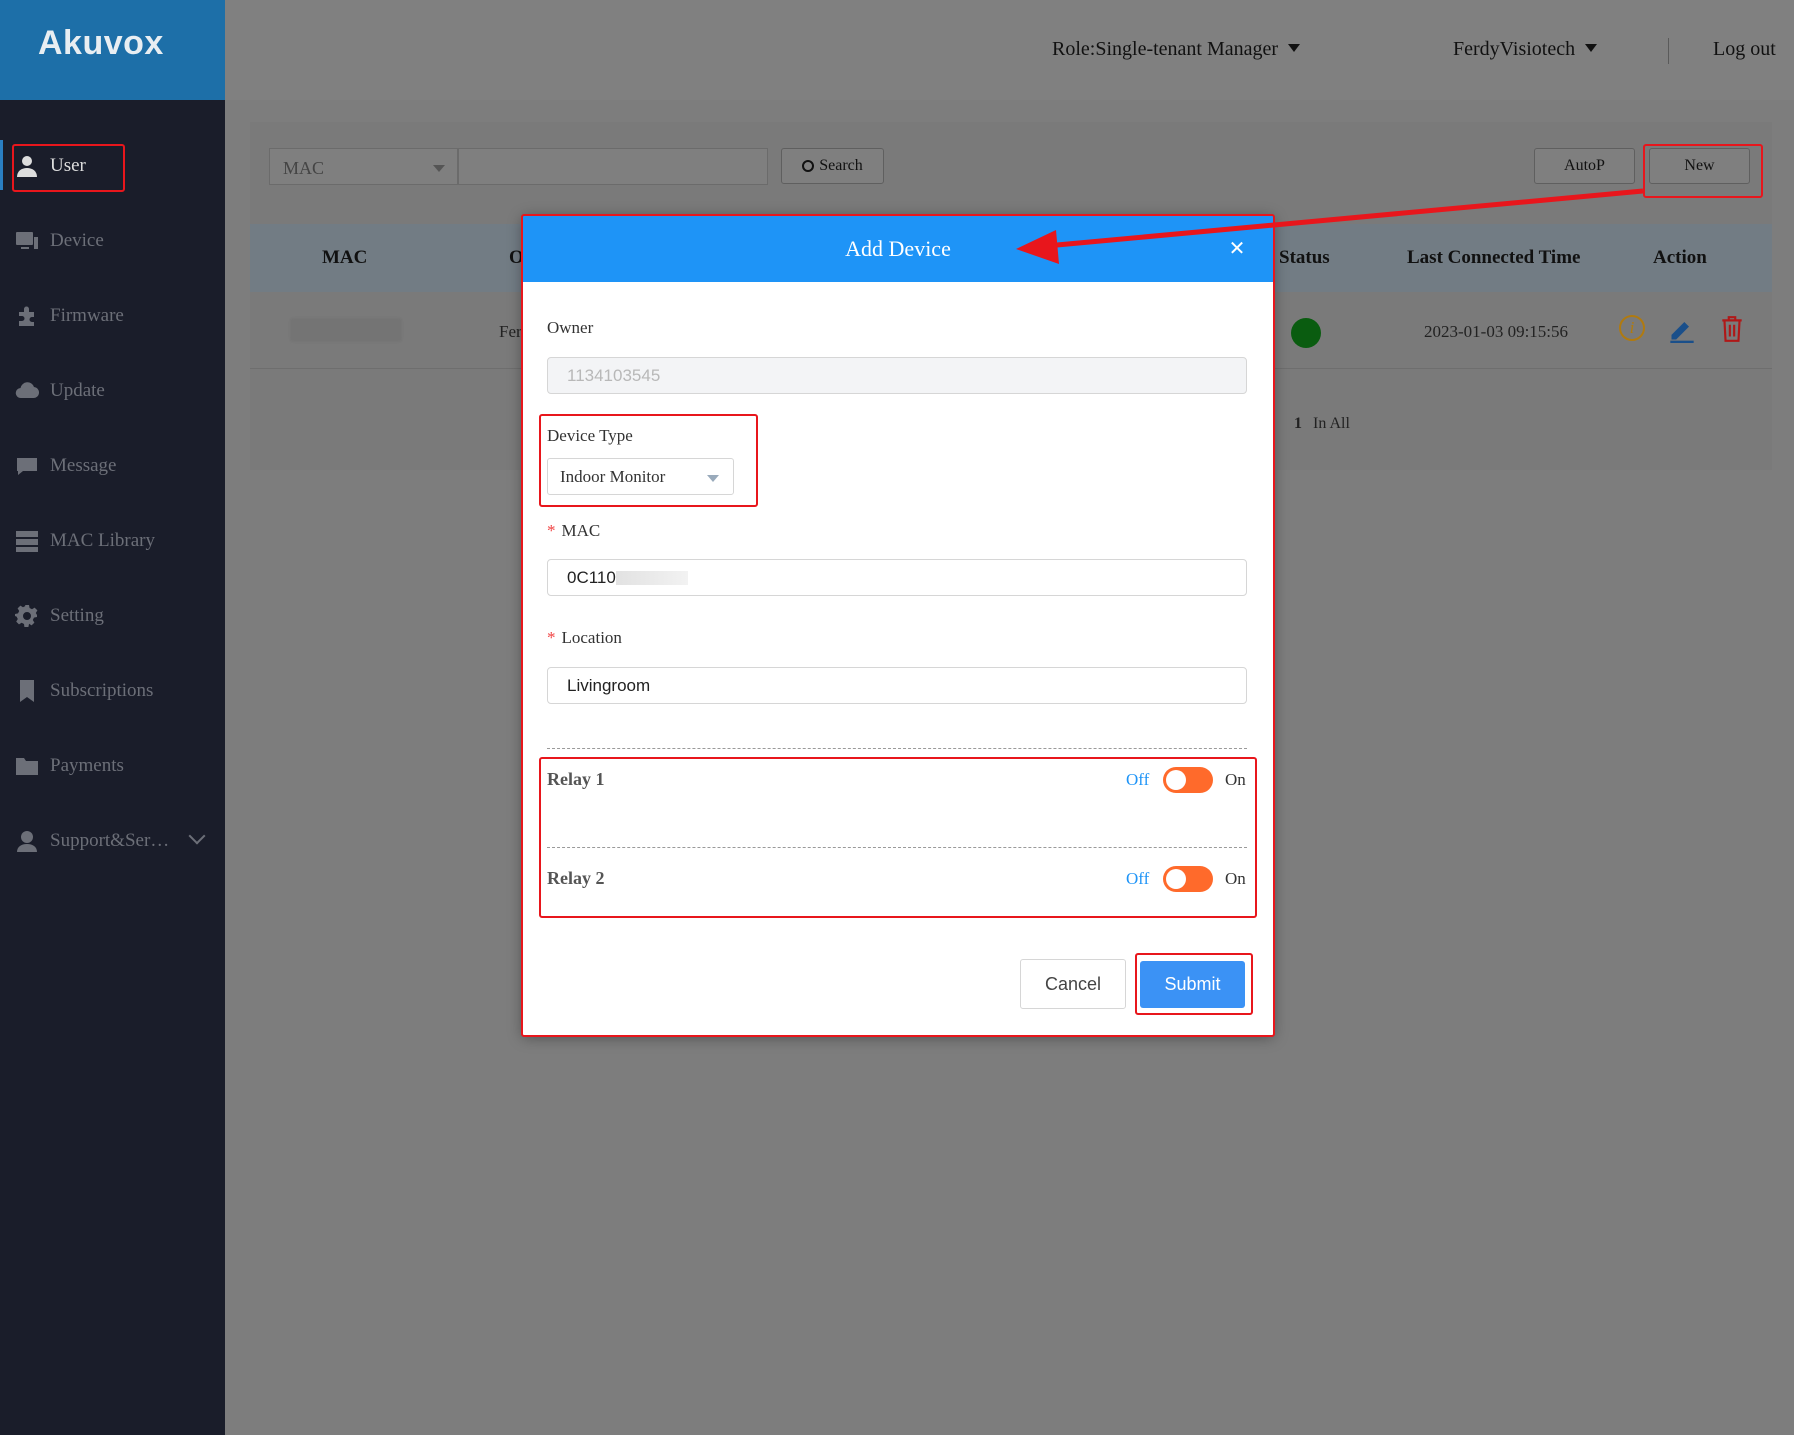  What do you see at coordinates (77, 390) in the screenshot?
I see `sidebar-item-label: Update` at bounding box center [77, 390].